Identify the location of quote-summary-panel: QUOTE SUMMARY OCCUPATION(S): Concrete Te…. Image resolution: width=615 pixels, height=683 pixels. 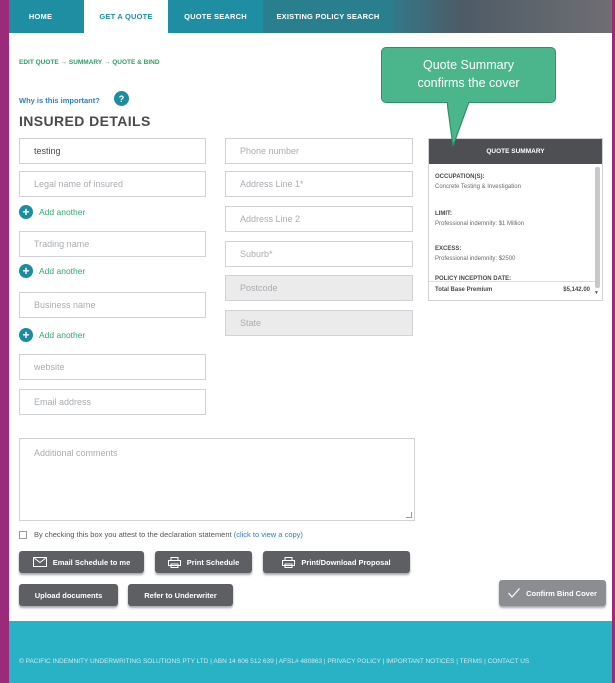
(515, 219).